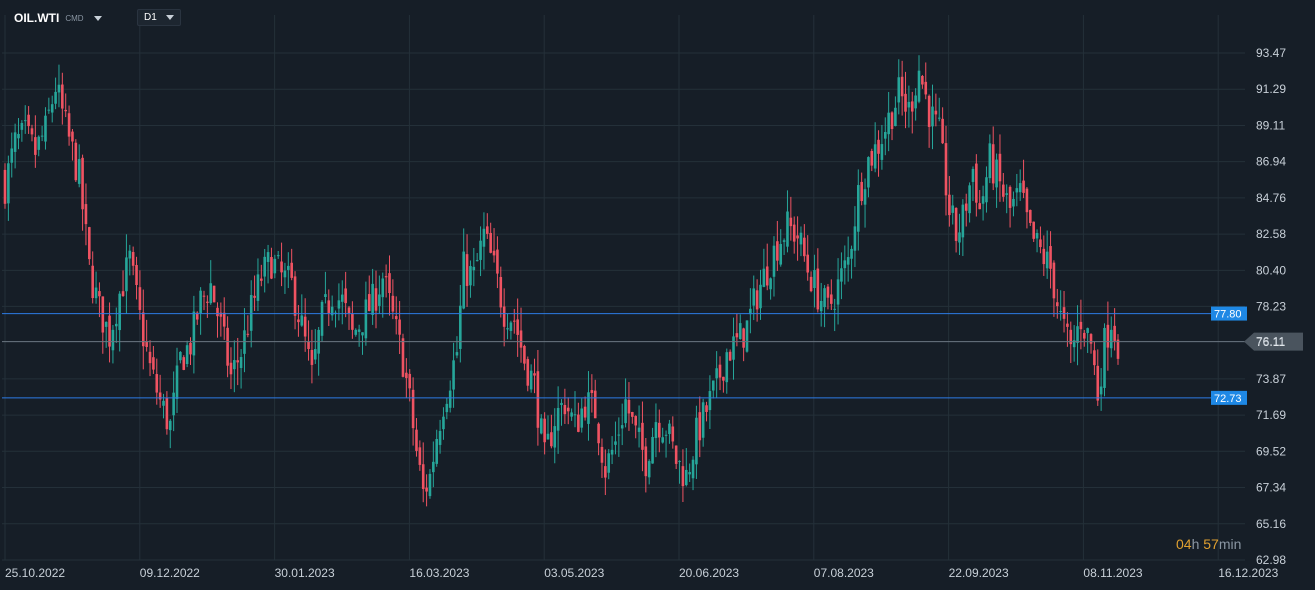 The image size is (1315, 590). I want to click on y-tick-label: 71.69, so click(1271, 415).